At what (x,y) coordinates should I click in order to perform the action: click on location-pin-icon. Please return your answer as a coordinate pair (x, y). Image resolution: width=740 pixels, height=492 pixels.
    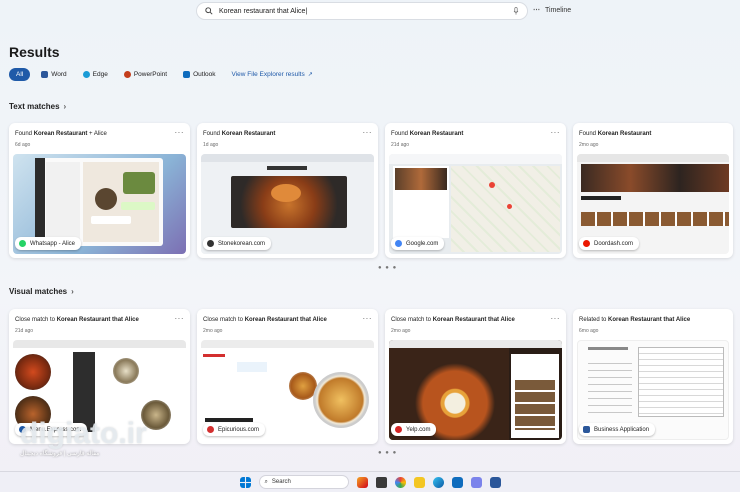
    Looking at the image, I should click on (398, 243).